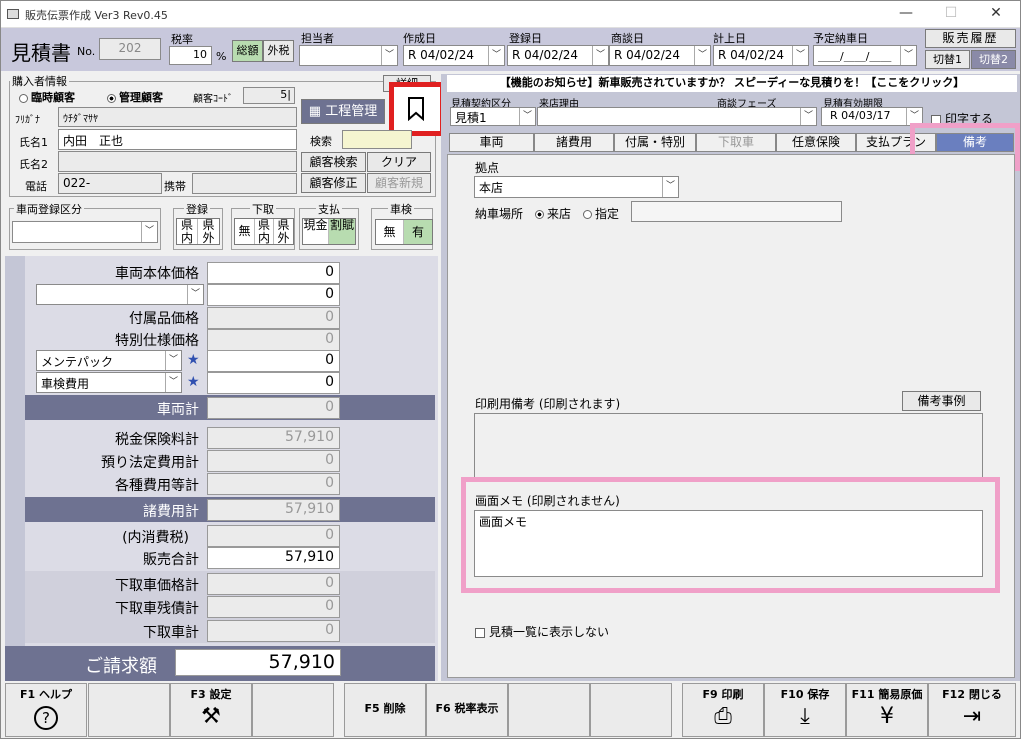 Image resolution: width=1021 pixels, height=739 pixels. What do you see at coordinates (499, 214) in the screenshot?
I see `delivery-place-label: 納車場所` at bounding box center [499, 214].